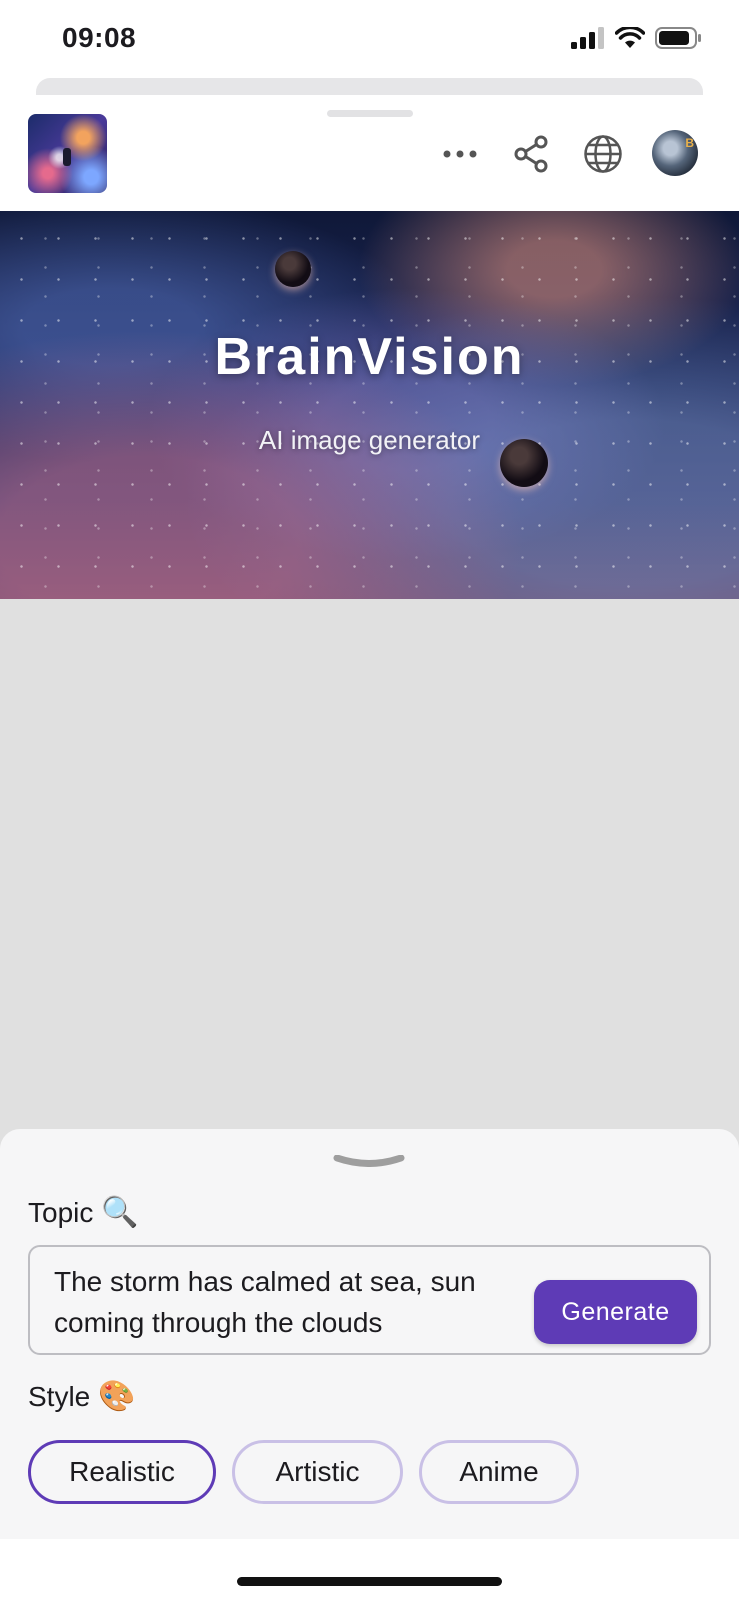  Describe the element at coordinates (587, 38) in the screenshot. I see `cellular-signal-icon` at that location.